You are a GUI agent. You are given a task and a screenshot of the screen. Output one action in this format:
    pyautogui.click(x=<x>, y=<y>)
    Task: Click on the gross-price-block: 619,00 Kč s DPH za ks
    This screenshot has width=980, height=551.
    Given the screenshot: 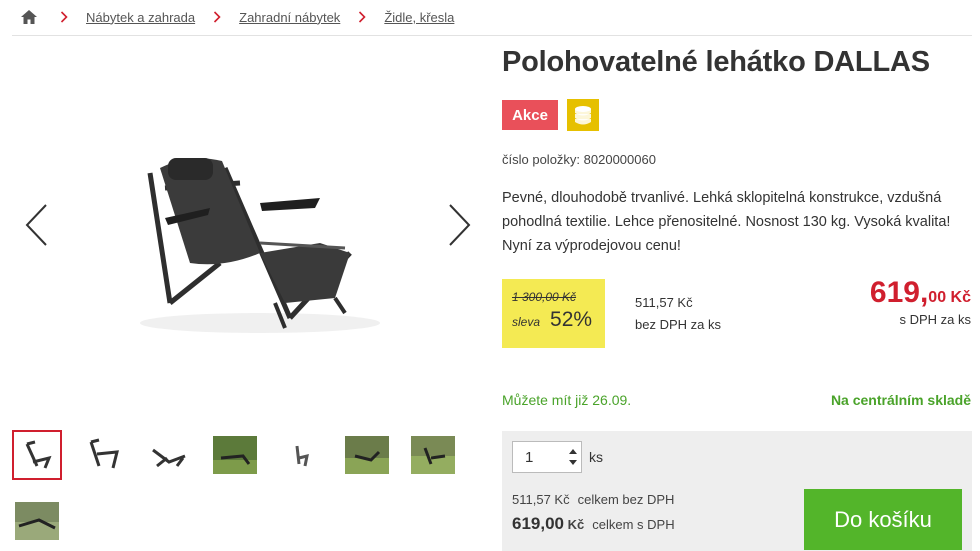 What is the action you would take?
    pyautogui.click(x=920, y=301)
    